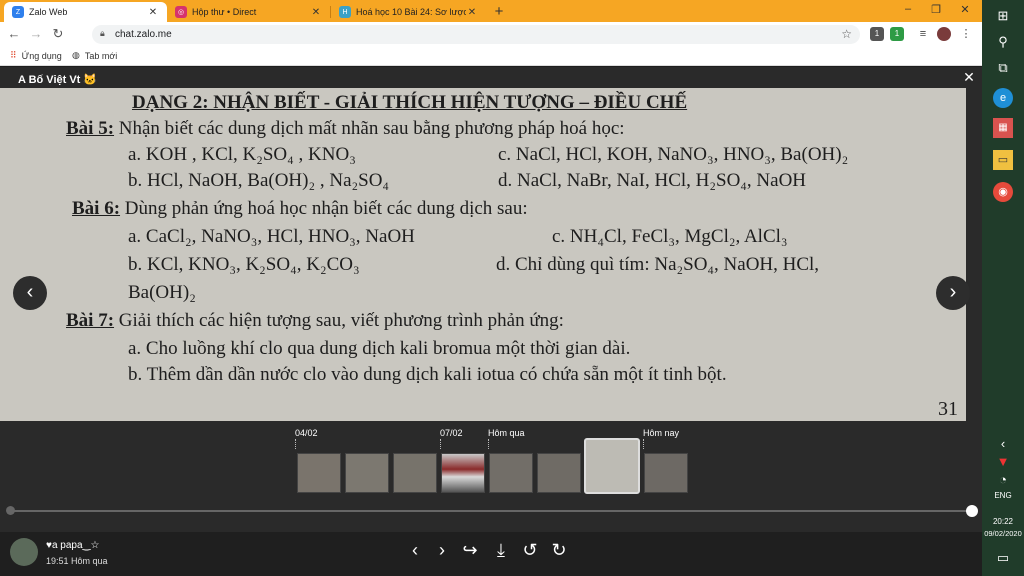 The image size is (1024, 576). What do you see at coordinates (1003, 192) in the screenshot?
I see `chrome-icon: ◉` at bounding box center [1003, 192].